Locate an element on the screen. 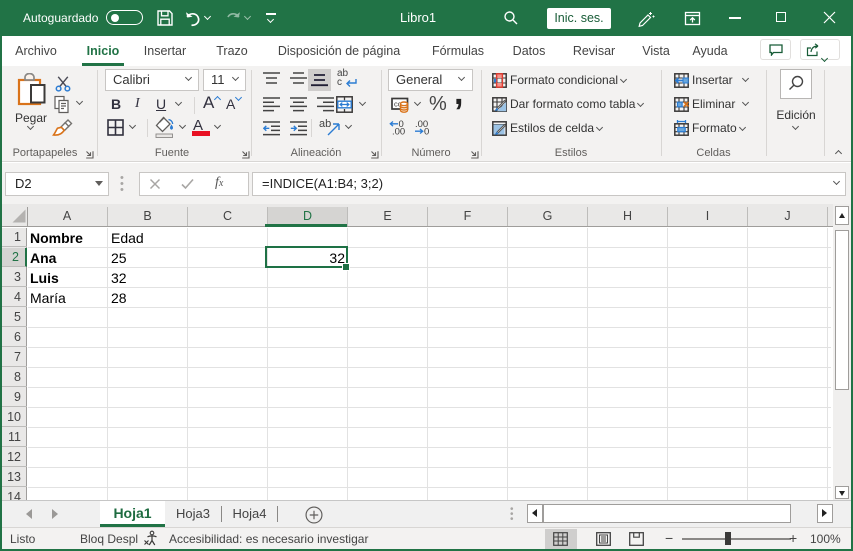 The height and width of the screenshot is (551, 853). svg-text: 0 is located at coordinates (426, 131).